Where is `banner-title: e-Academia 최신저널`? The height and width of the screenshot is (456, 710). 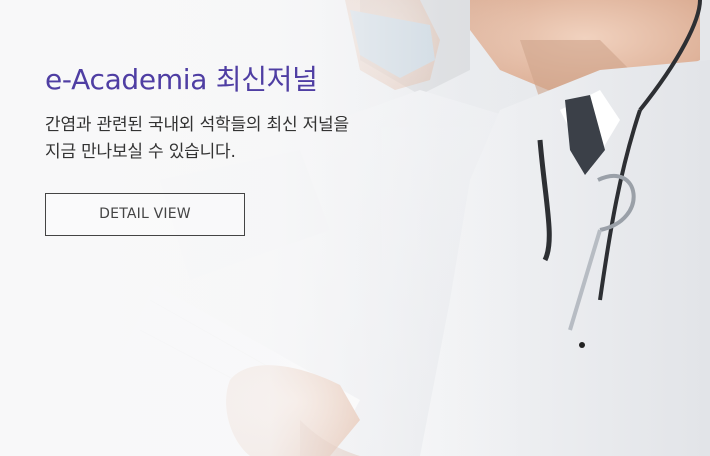 banner-title: e-Academia 최신저널 is located at coordinates (181, 79).